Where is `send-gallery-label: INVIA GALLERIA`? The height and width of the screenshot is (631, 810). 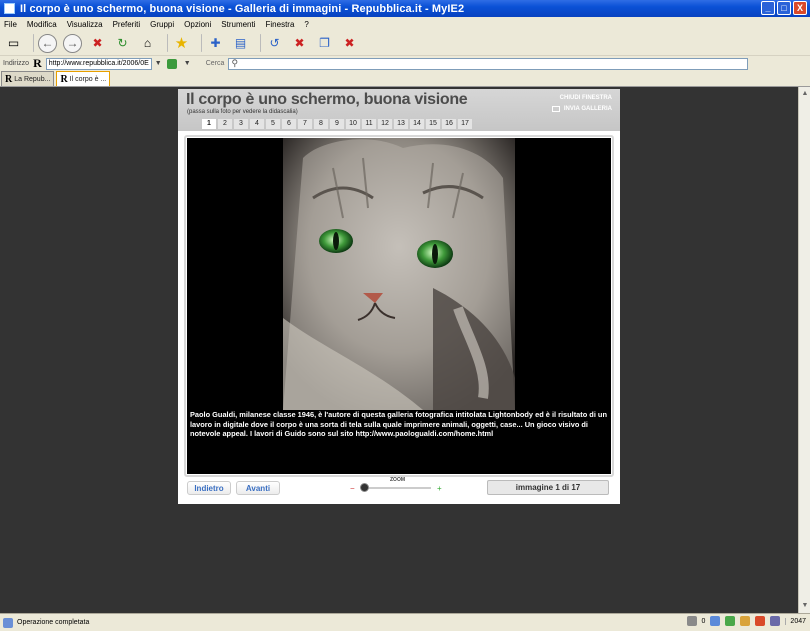
send-gallery-label: INVIA GALLERIA is located at coordinates (587, 109).